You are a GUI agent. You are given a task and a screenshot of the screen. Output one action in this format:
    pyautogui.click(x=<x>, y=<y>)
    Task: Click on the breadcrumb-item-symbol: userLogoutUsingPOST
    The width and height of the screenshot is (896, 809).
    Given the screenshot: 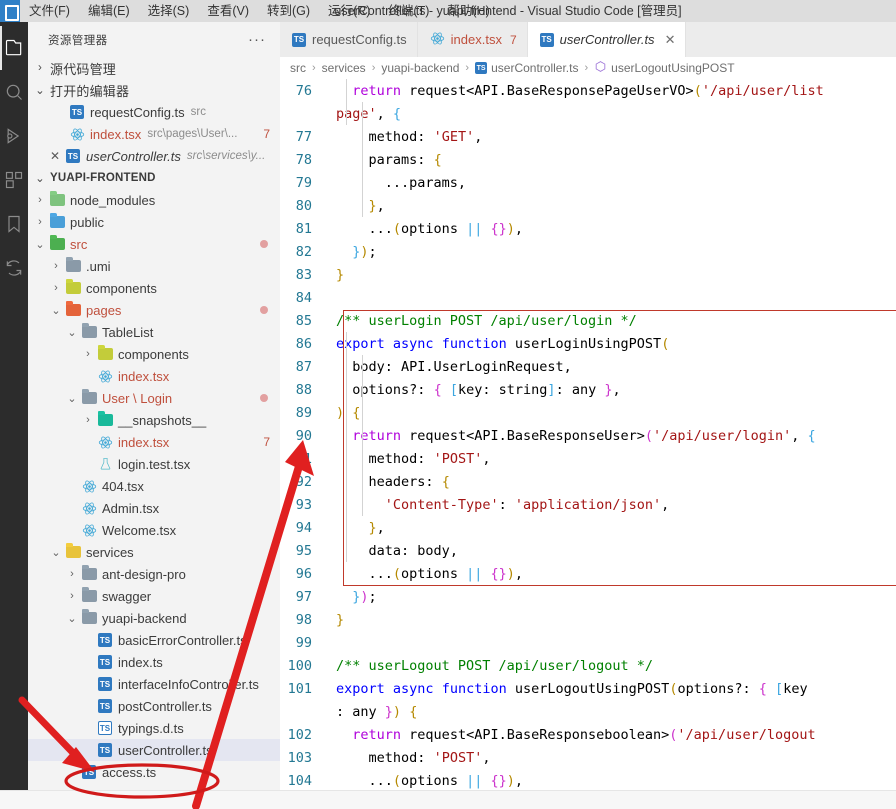 What is the action you would take?
    pyautogui.click(x=664, y=68)
    